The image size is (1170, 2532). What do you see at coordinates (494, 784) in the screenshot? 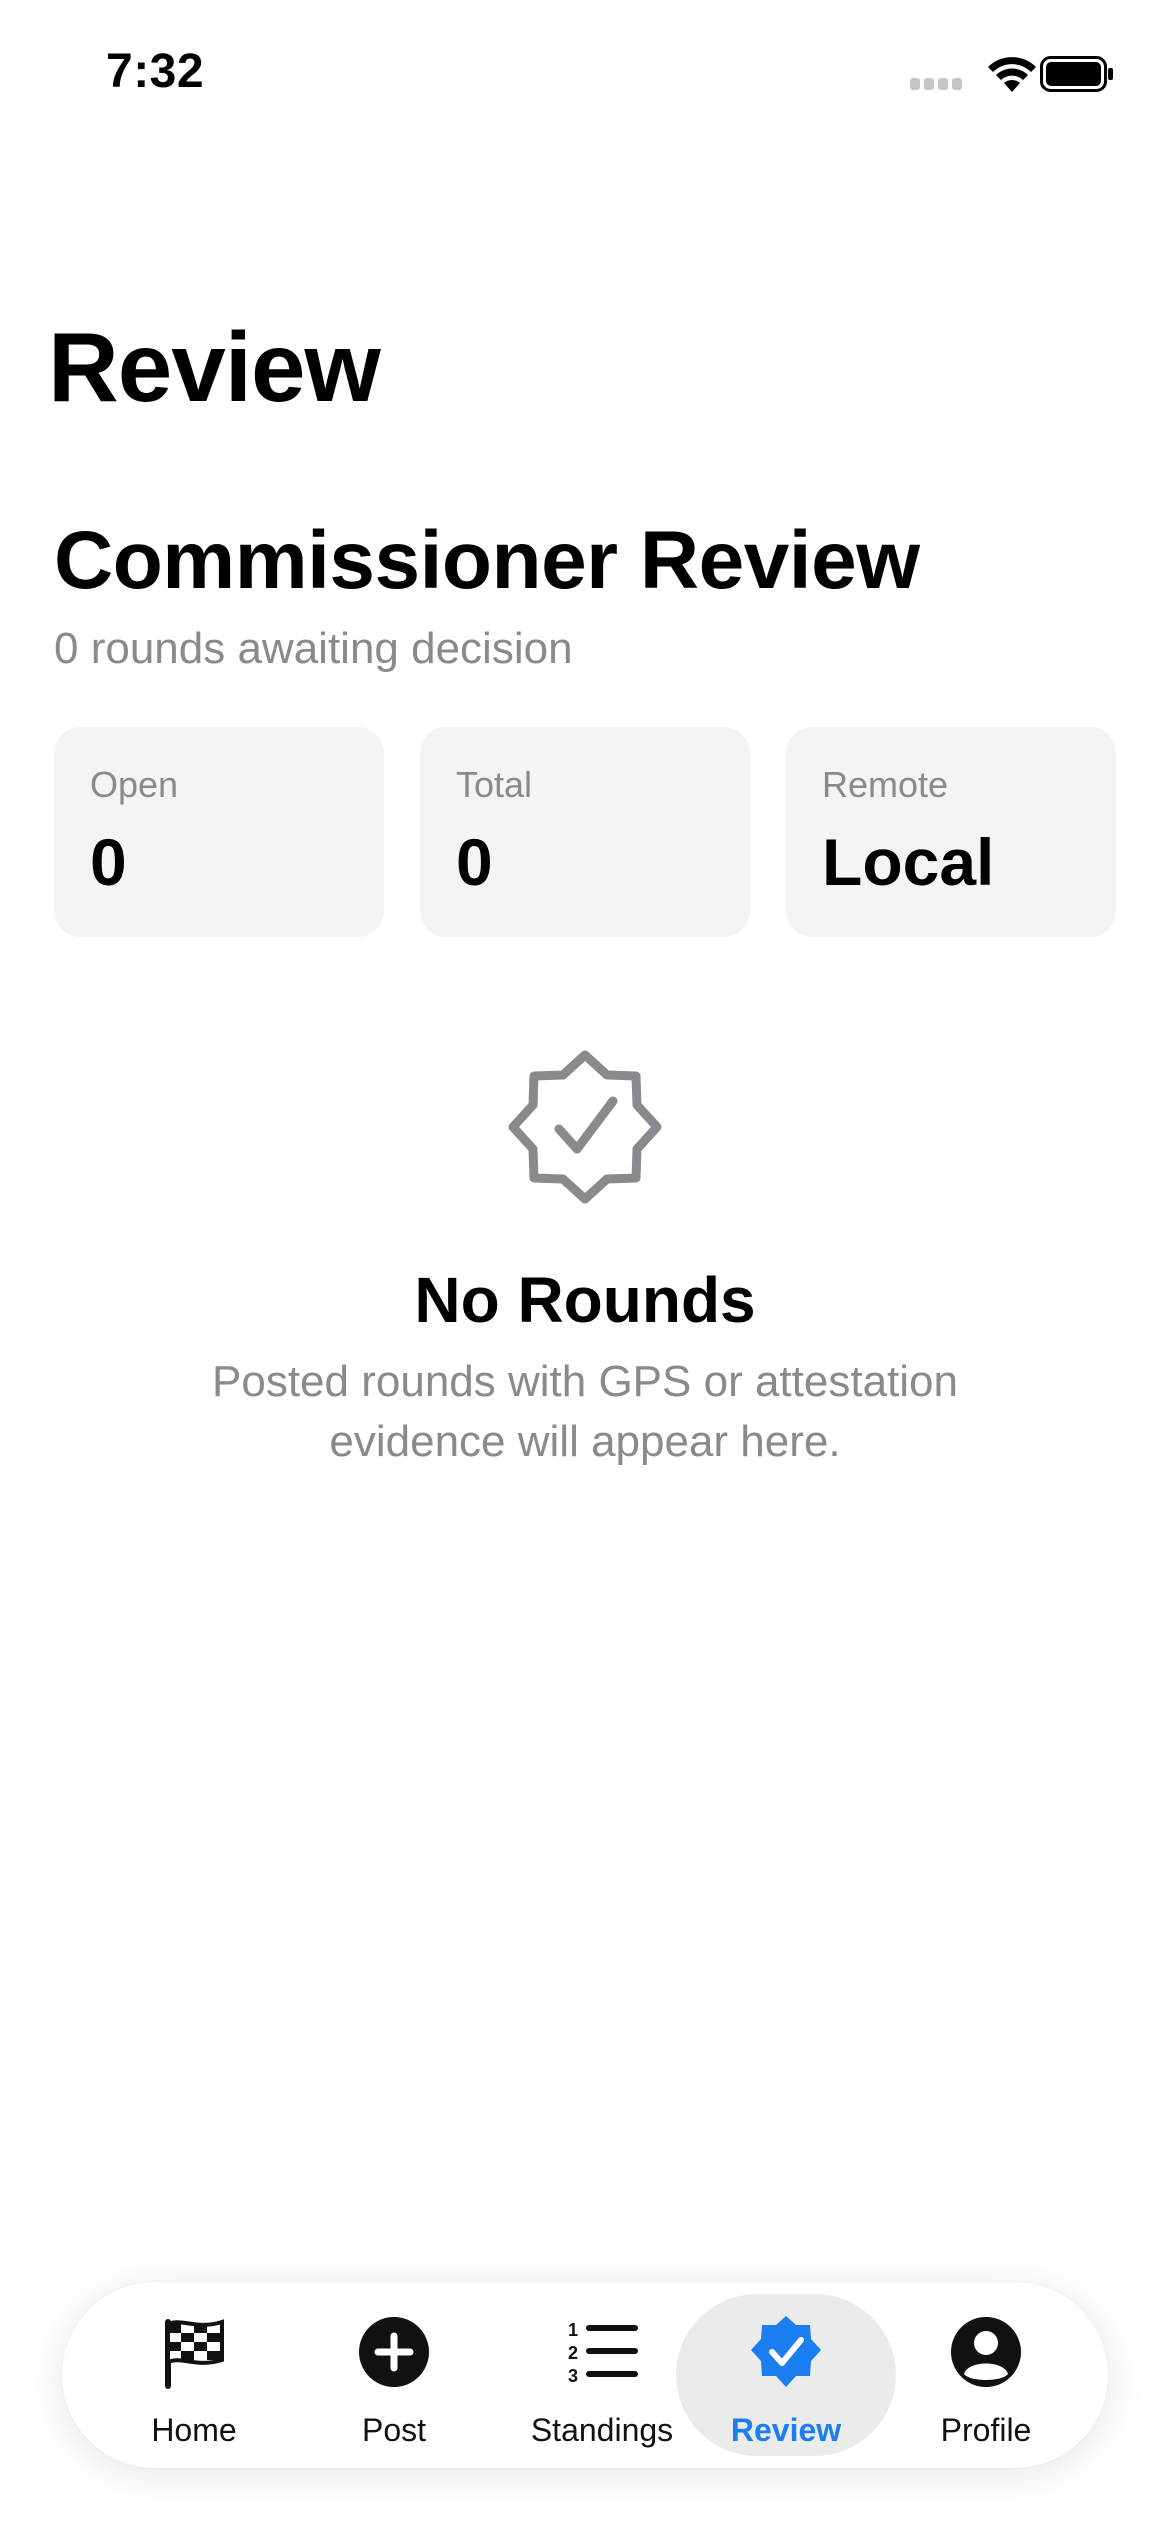
I see `stat-label: Total` at bounding box center [494, 784].